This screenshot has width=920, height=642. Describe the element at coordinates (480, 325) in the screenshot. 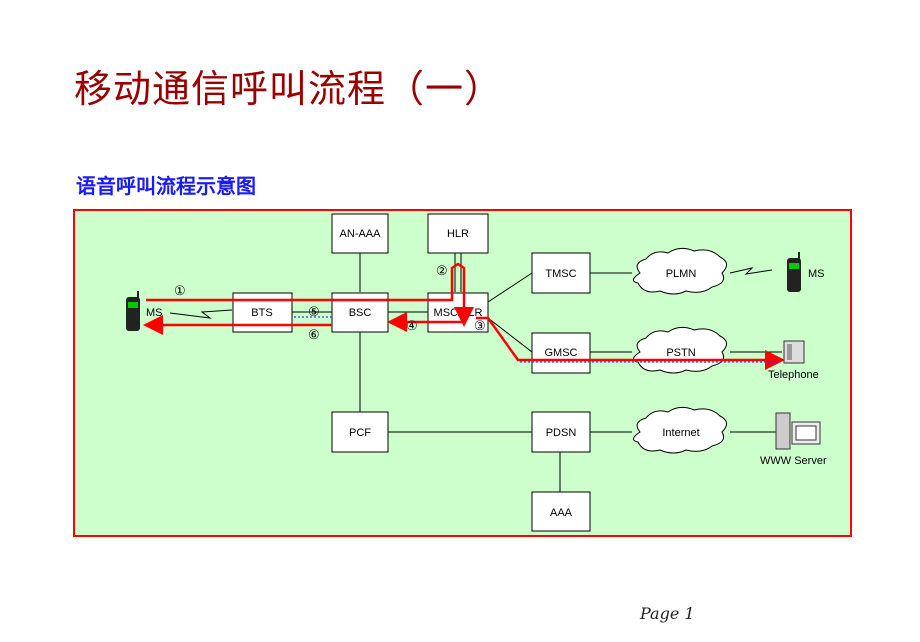

I see `step-3: ③` at that location.